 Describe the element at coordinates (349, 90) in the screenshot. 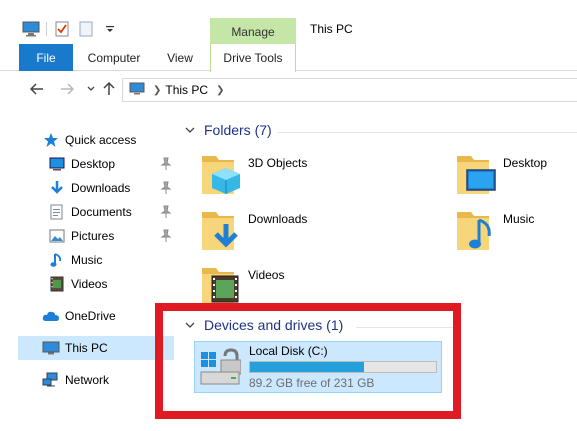

I see `address-bar: ❯ This PC ❯` at that location.